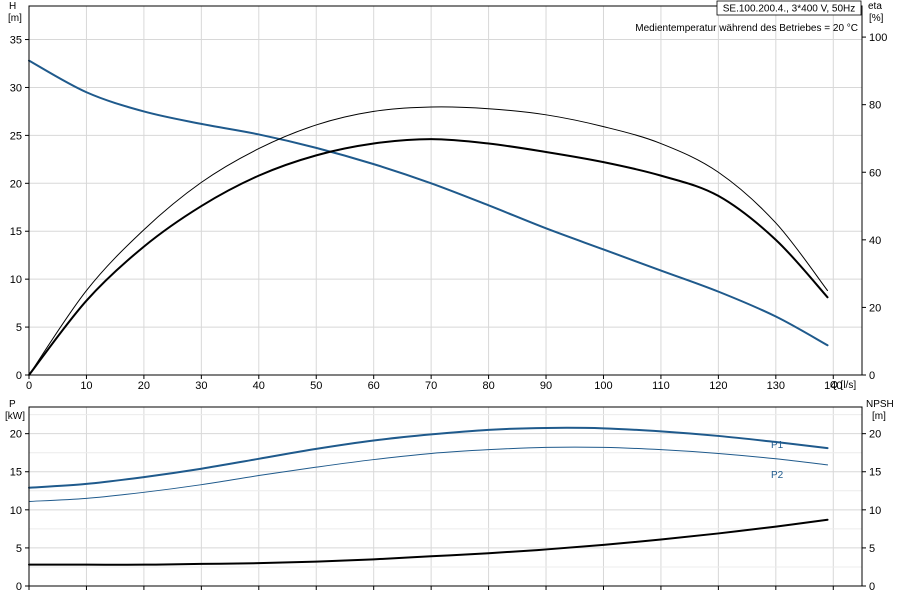 This screenshot has height=600, width=900. What do you see at coordinates (428, 542) in the screenshot?
I see `series-line-npsh` at bounding box center [428, 542].